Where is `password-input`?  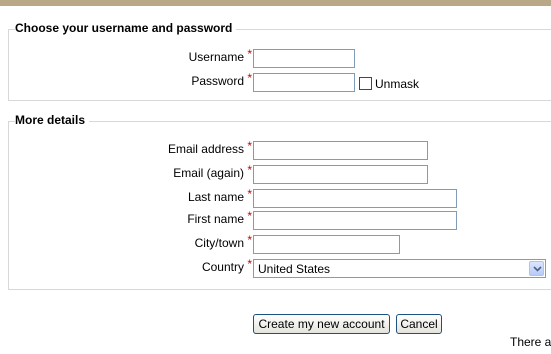
password-input is located at coordinates (304, 82).